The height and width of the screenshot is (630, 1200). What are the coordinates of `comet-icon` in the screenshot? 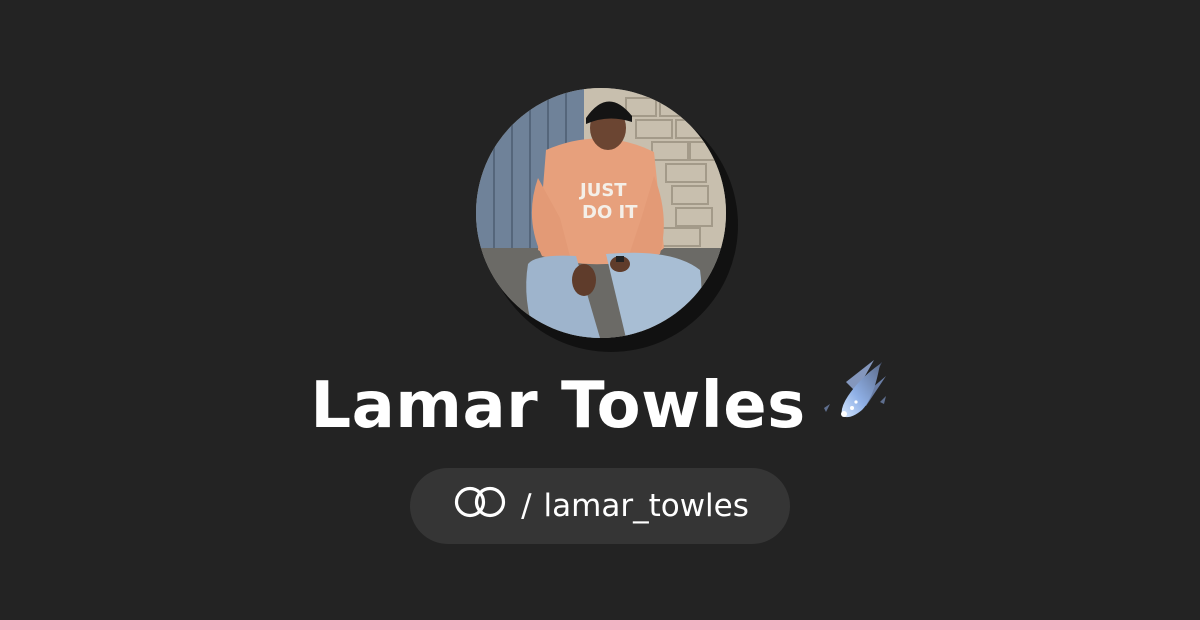 It's located at (855, 404).